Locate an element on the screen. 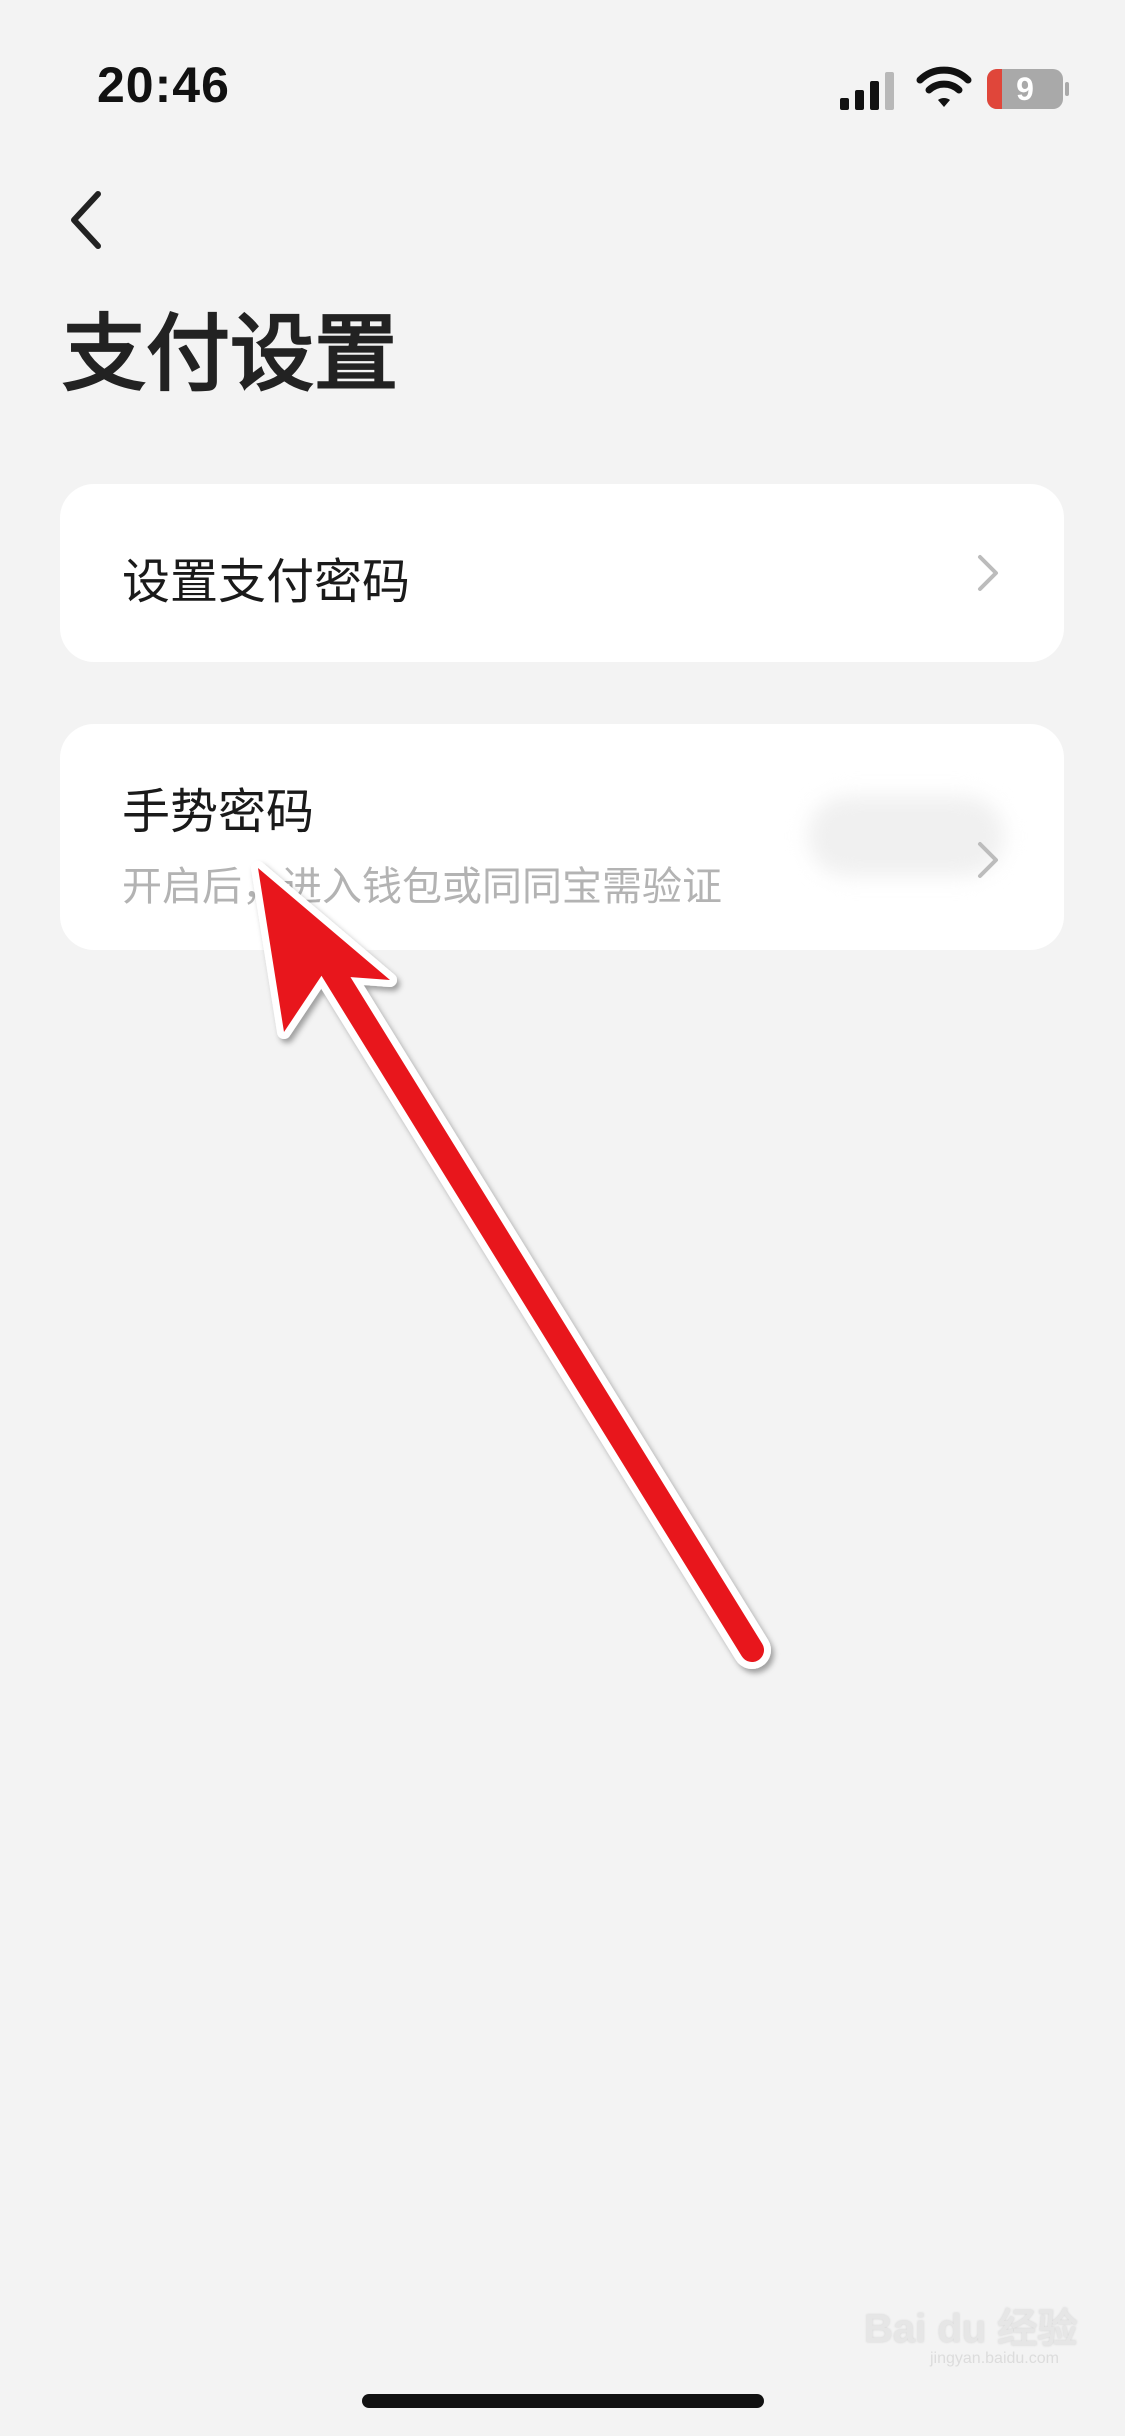 This screenshot has width=1125, height=2436. gesture-password-description: 开启后，进入钱包或同同宝需验证 is located at coordinates (422, 887).